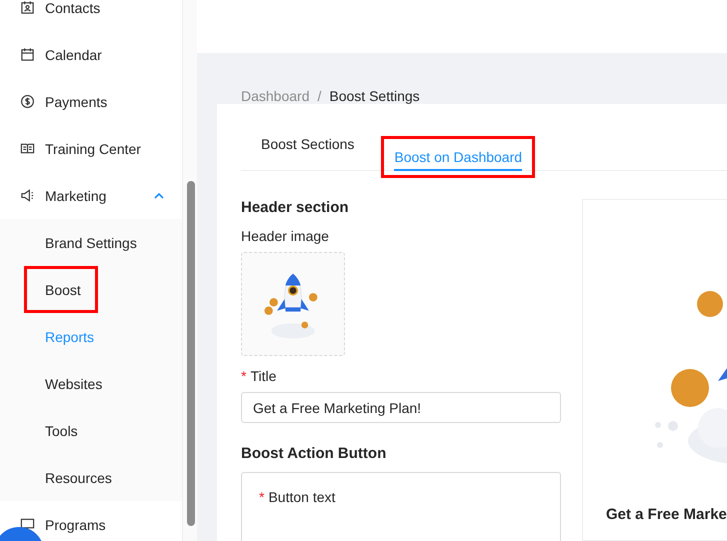  Describe the element at coordinates (91, 242) in the screenshot. I see `sidebar-subitem: Brand Settings` at that location.